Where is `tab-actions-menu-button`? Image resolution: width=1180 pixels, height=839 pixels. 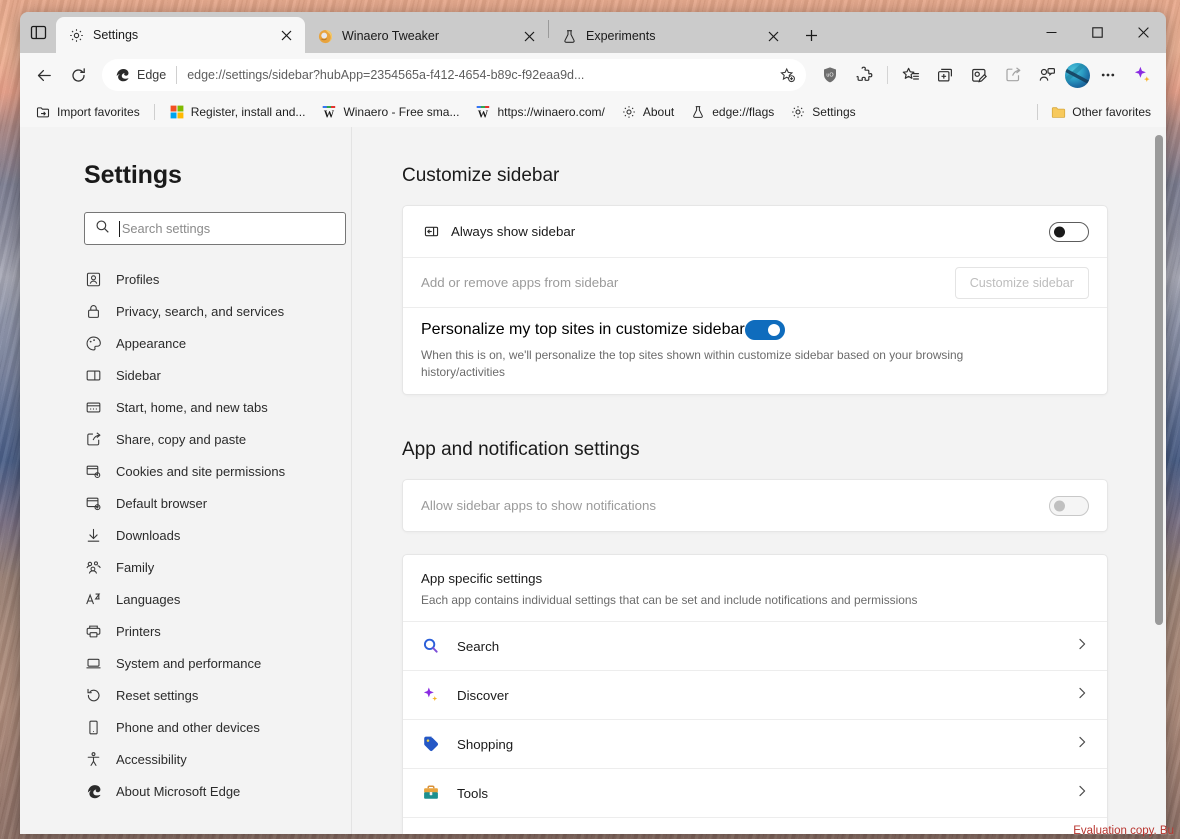 tab-actions-menu-button is located at coordinates (38, 32).